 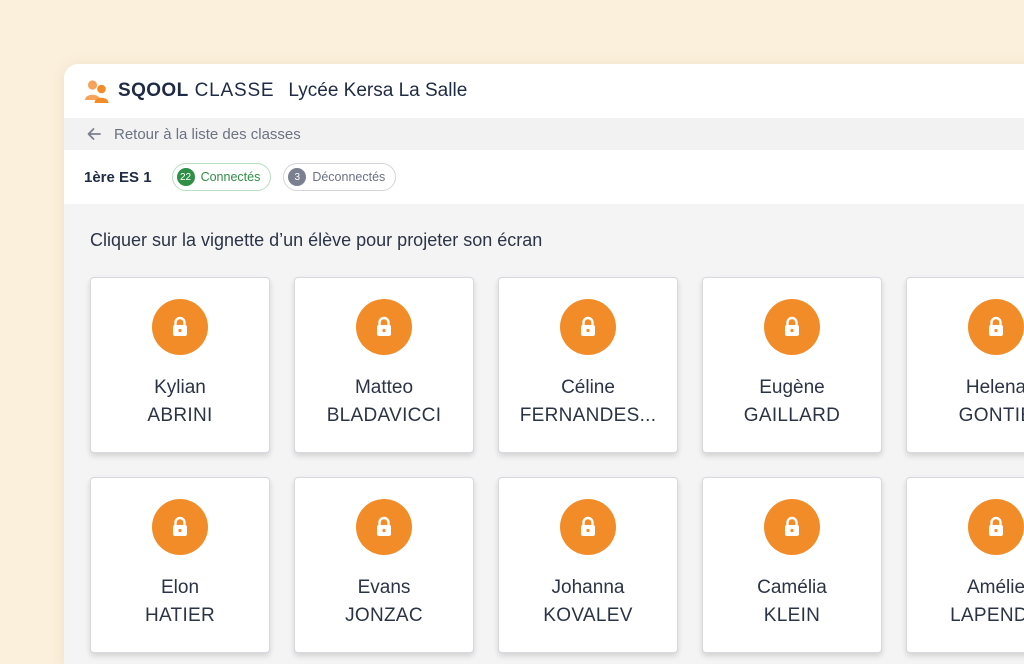 I want to click on connected-count-badge: 22, so click(x=185, y=177).